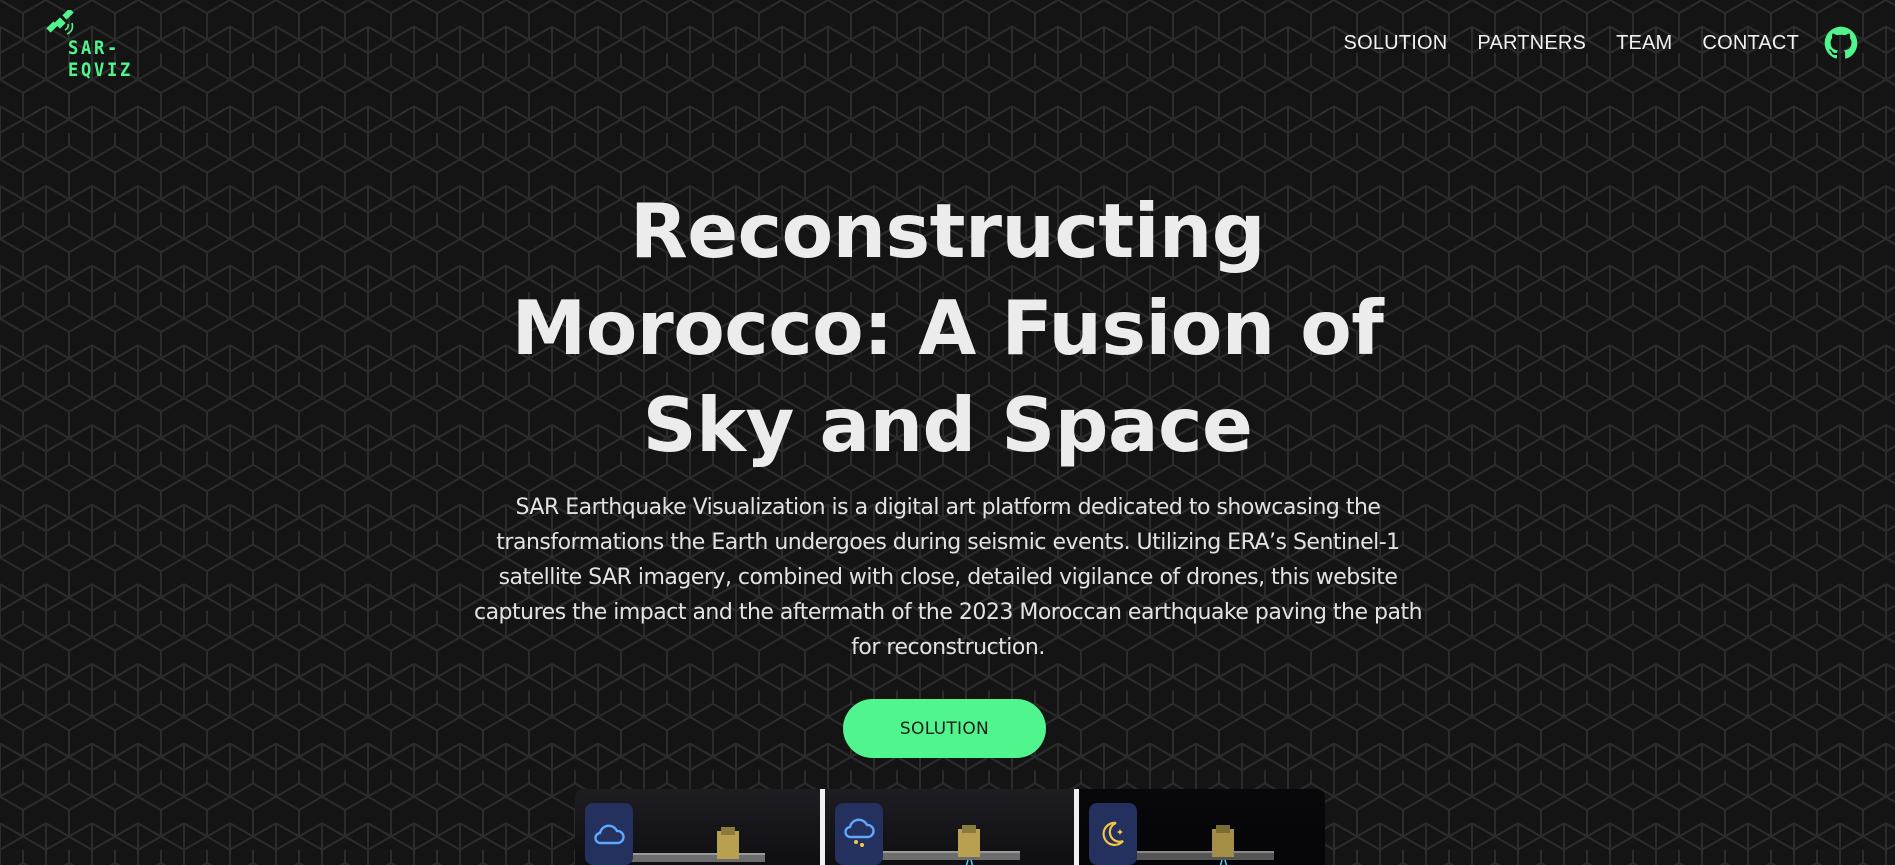 This screenshot has height=865, width=1895. What do you see at coordinates (1396, 43) in the screenshot?
I see `nav-solution: SOLUTION` at bounding box center [1396, 43].